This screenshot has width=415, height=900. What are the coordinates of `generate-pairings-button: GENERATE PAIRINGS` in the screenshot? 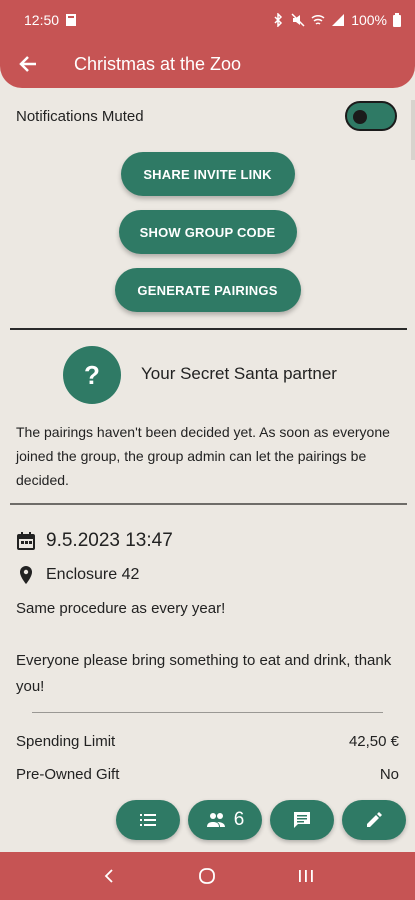 It's located at (207, 290).